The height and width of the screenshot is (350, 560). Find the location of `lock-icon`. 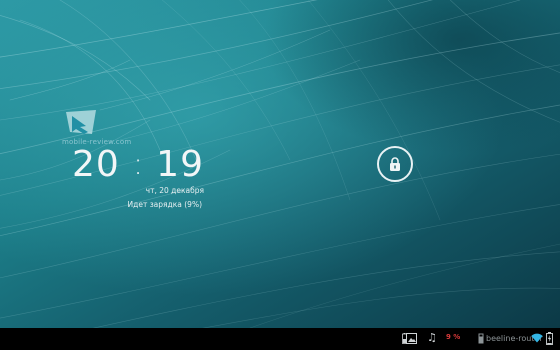

lock-icon is located at coordinates (395, 164).